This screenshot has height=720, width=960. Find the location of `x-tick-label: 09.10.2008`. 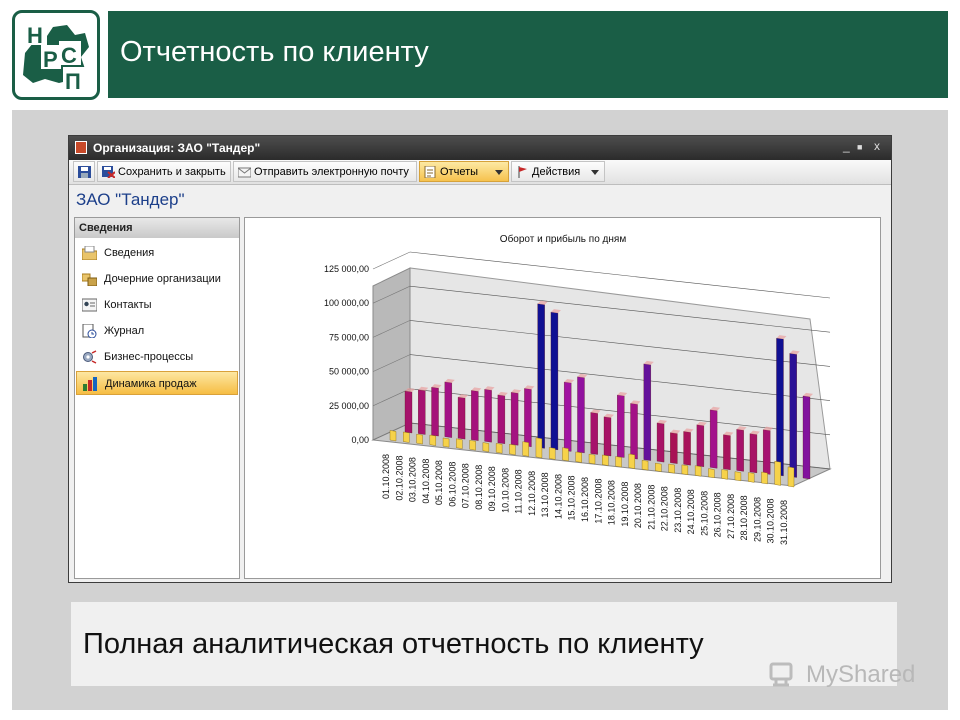

x-tick-label: 09.10.2008 is located at coordinates (492, 488).